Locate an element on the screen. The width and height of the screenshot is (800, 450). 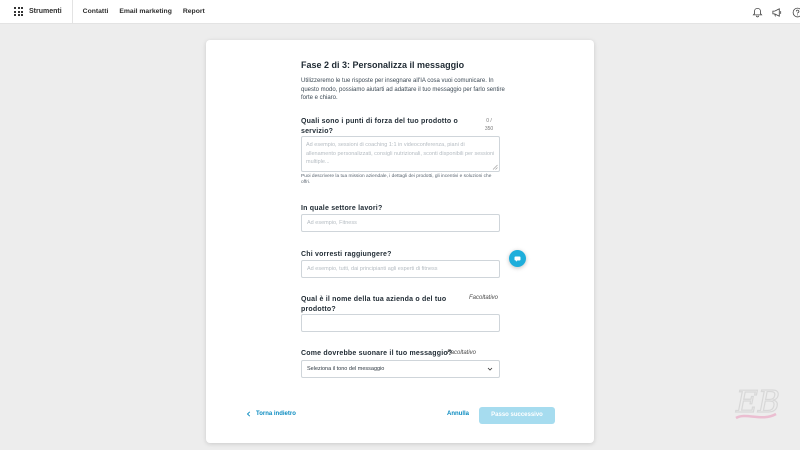
sector-placeholder: Ad esempio, Fitness is located at coordinates (332, 223).